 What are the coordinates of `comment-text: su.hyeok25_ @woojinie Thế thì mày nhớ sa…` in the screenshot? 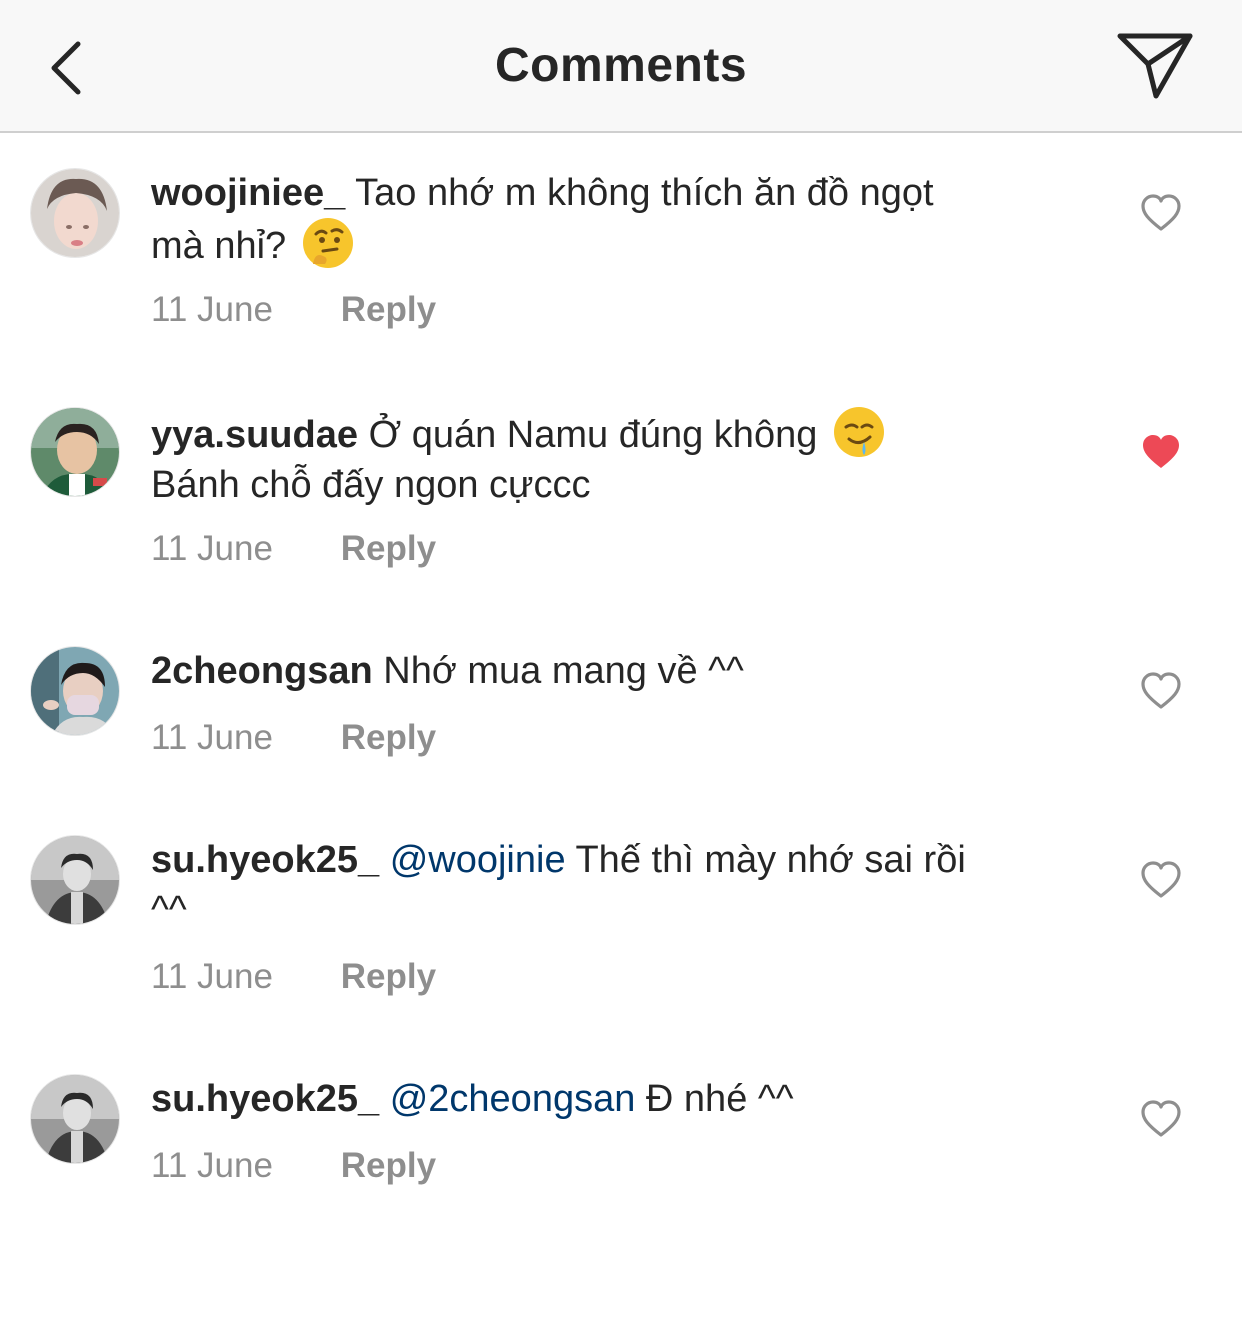 It's located at (616, 885).